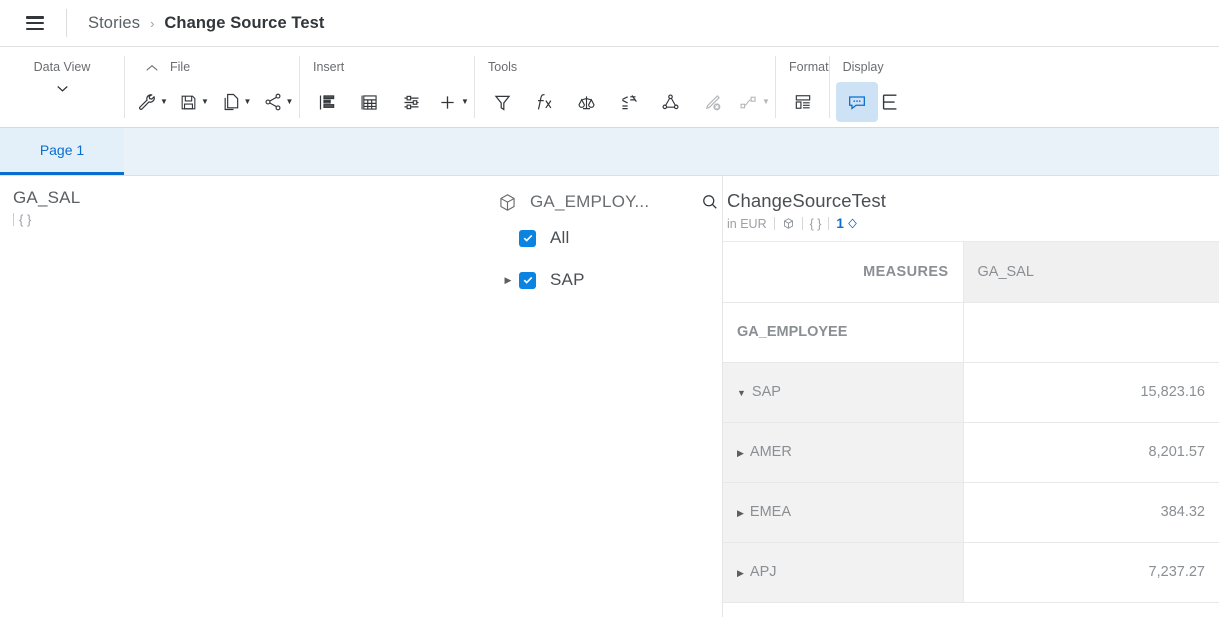  I want to click on table-widget-title: ChangeSourceTest, so click(806, 200).